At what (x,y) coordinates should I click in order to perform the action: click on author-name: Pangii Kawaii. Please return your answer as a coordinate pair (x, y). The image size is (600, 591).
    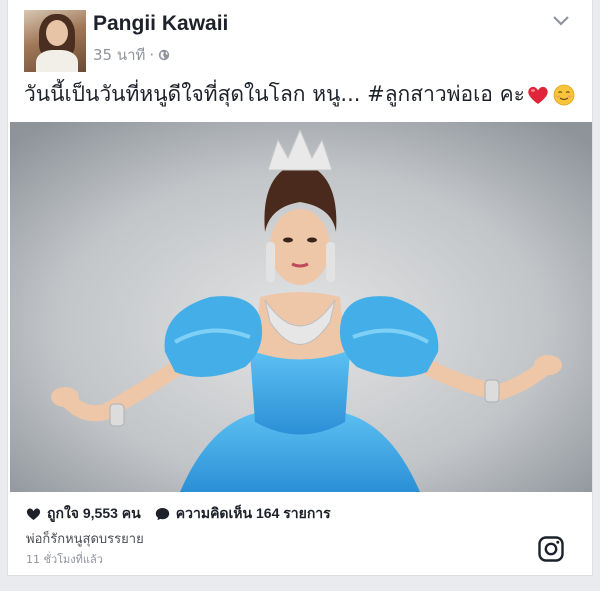
    Looking at the image, I should click on (160, 24).